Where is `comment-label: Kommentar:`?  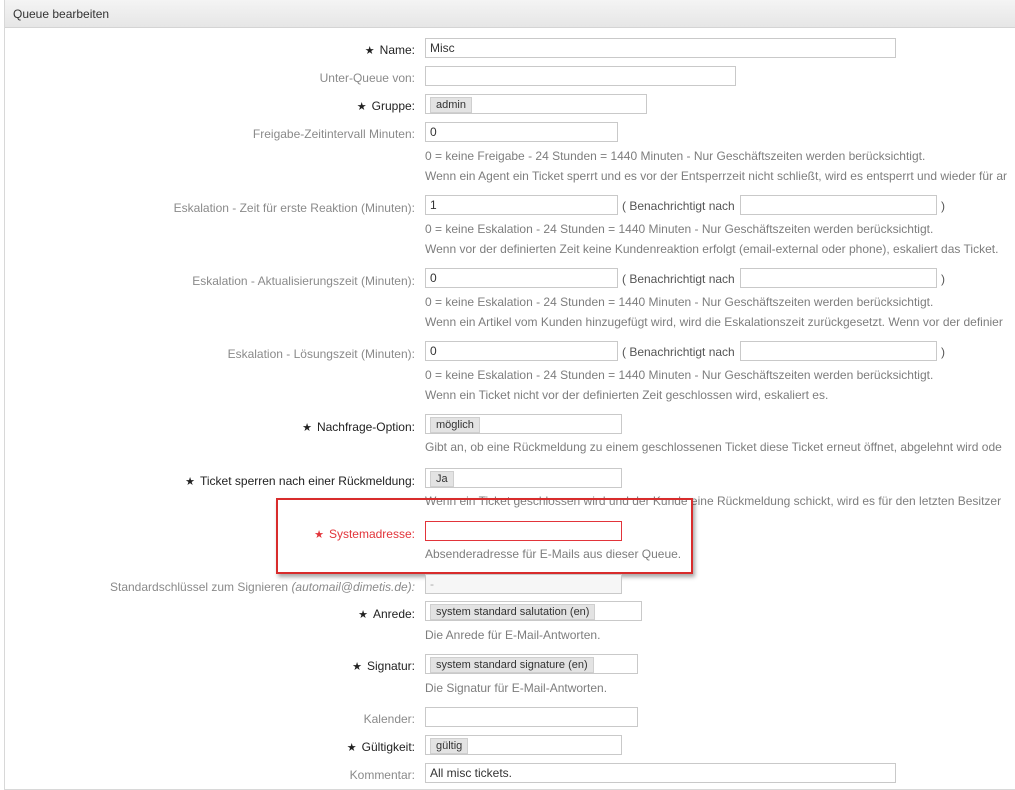
comment-label: Kommentar: is located at coordinates (382, 775).